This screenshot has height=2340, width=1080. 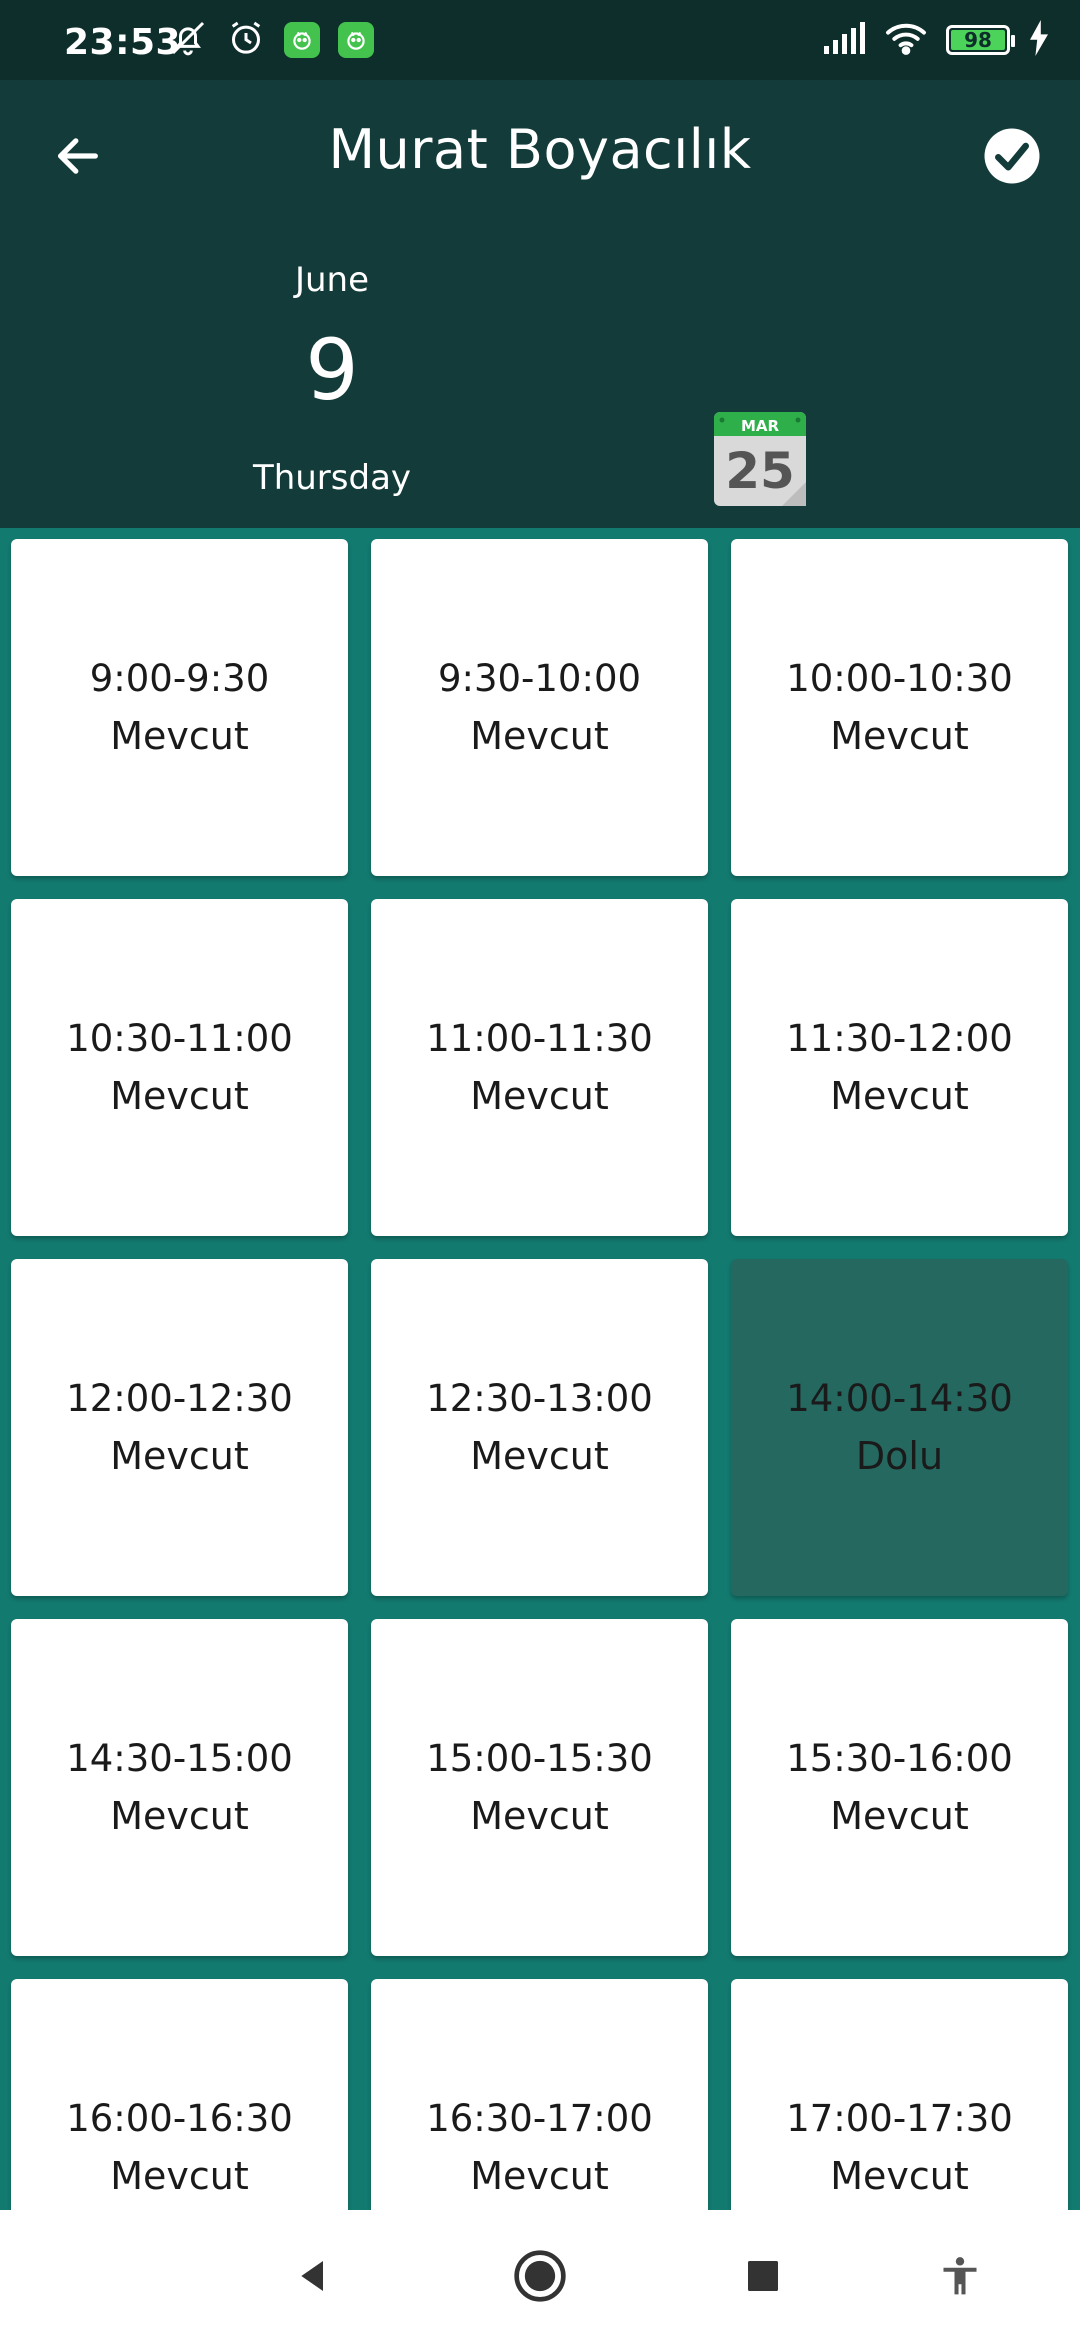 I want to click on charging-icon, so click(x=1039, y=40).